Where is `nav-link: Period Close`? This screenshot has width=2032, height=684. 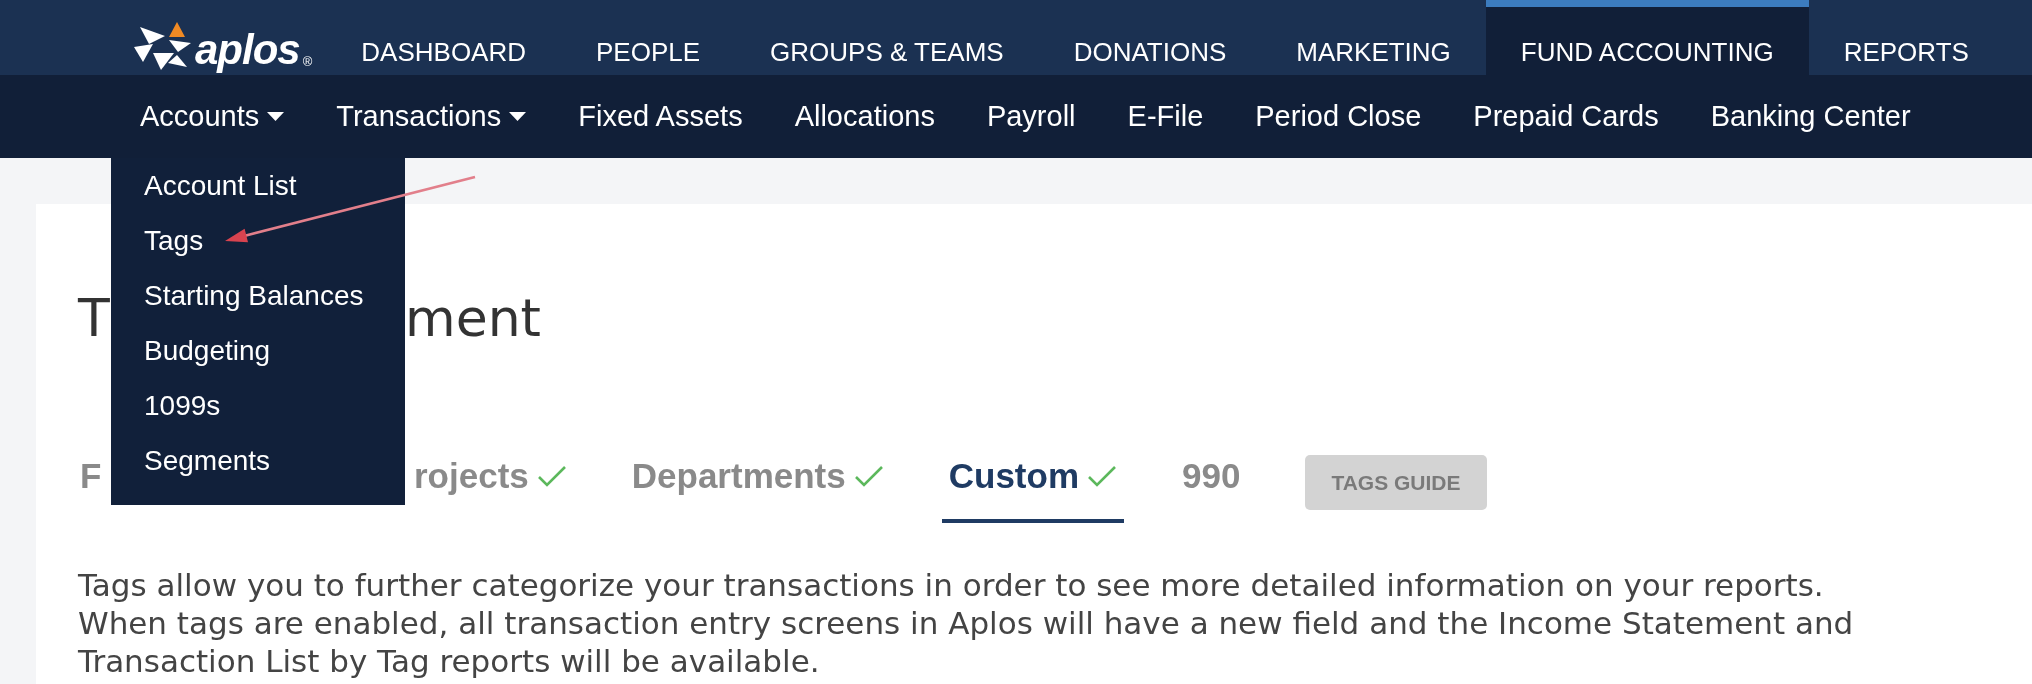 nav-link: Period Close is located at coordinates (1338, 116).